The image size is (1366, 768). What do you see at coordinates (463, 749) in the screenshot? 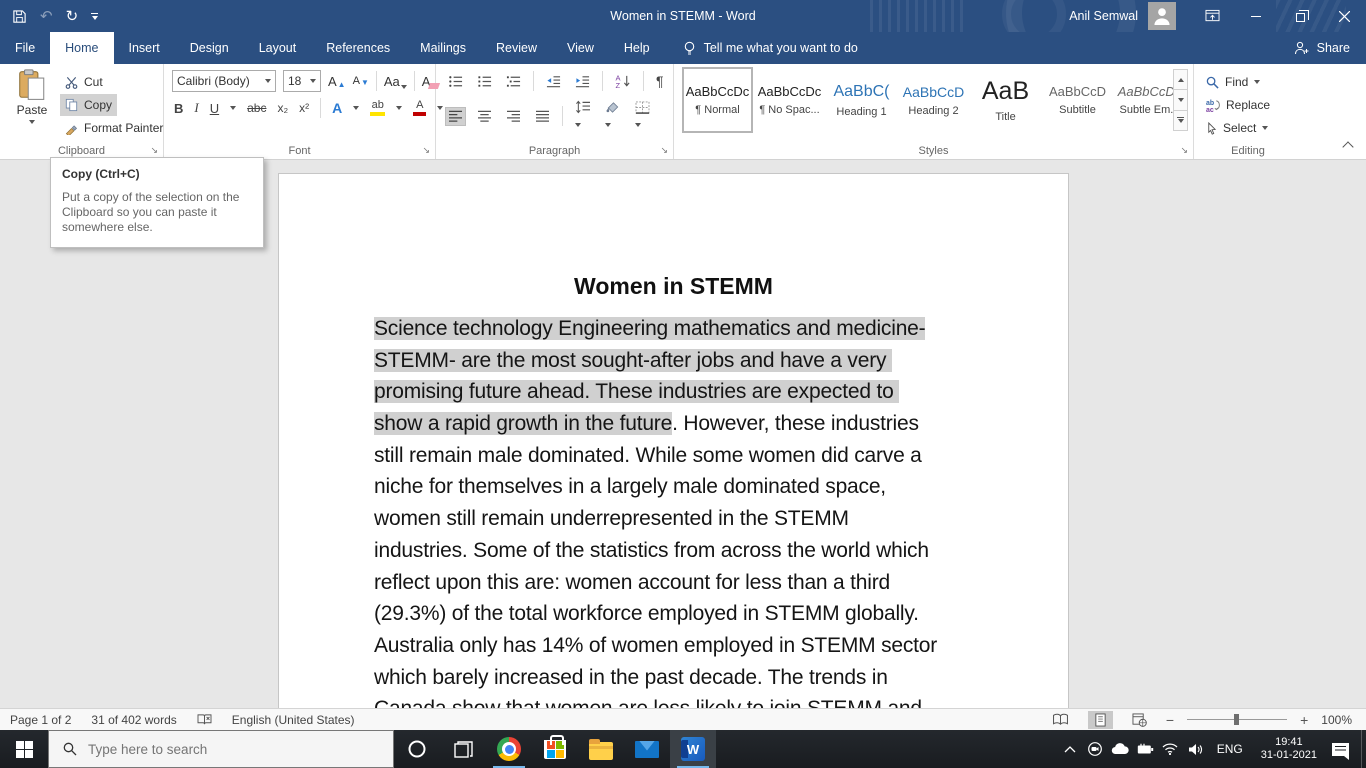
I see `task-view-button` at bounding box center [463, 749].